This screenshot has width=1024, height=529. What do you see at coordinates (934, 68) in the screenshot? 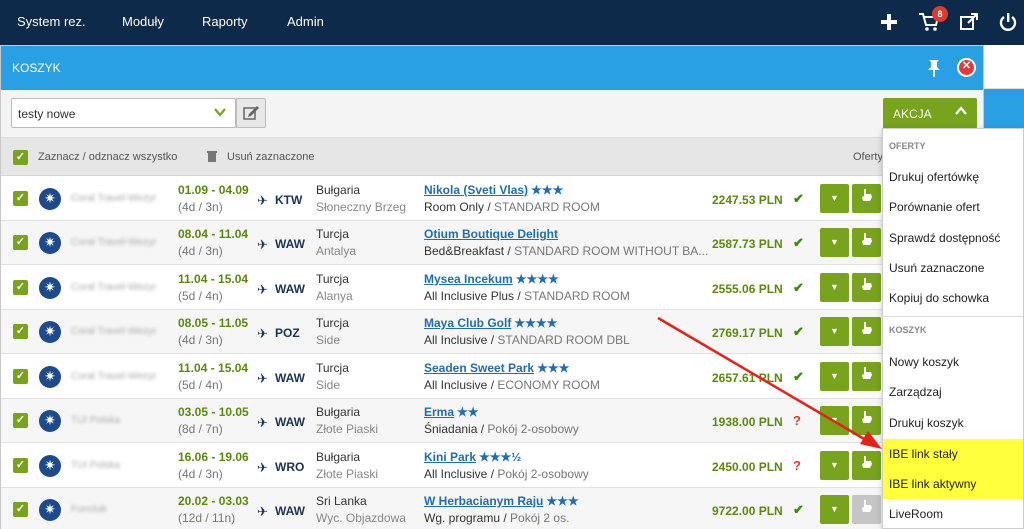
I see `pin-icon` at bounding box center [934, 68].